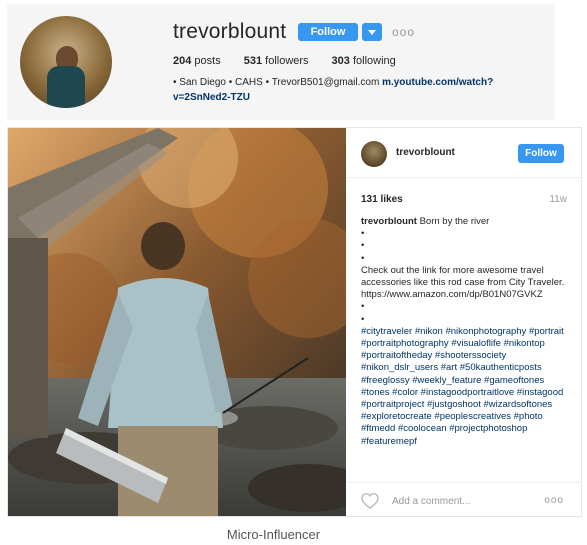  What do you see at coordinates (207, 61) in the screenshot?
I see `posts-label: posts` at bounding box center [207, 61].